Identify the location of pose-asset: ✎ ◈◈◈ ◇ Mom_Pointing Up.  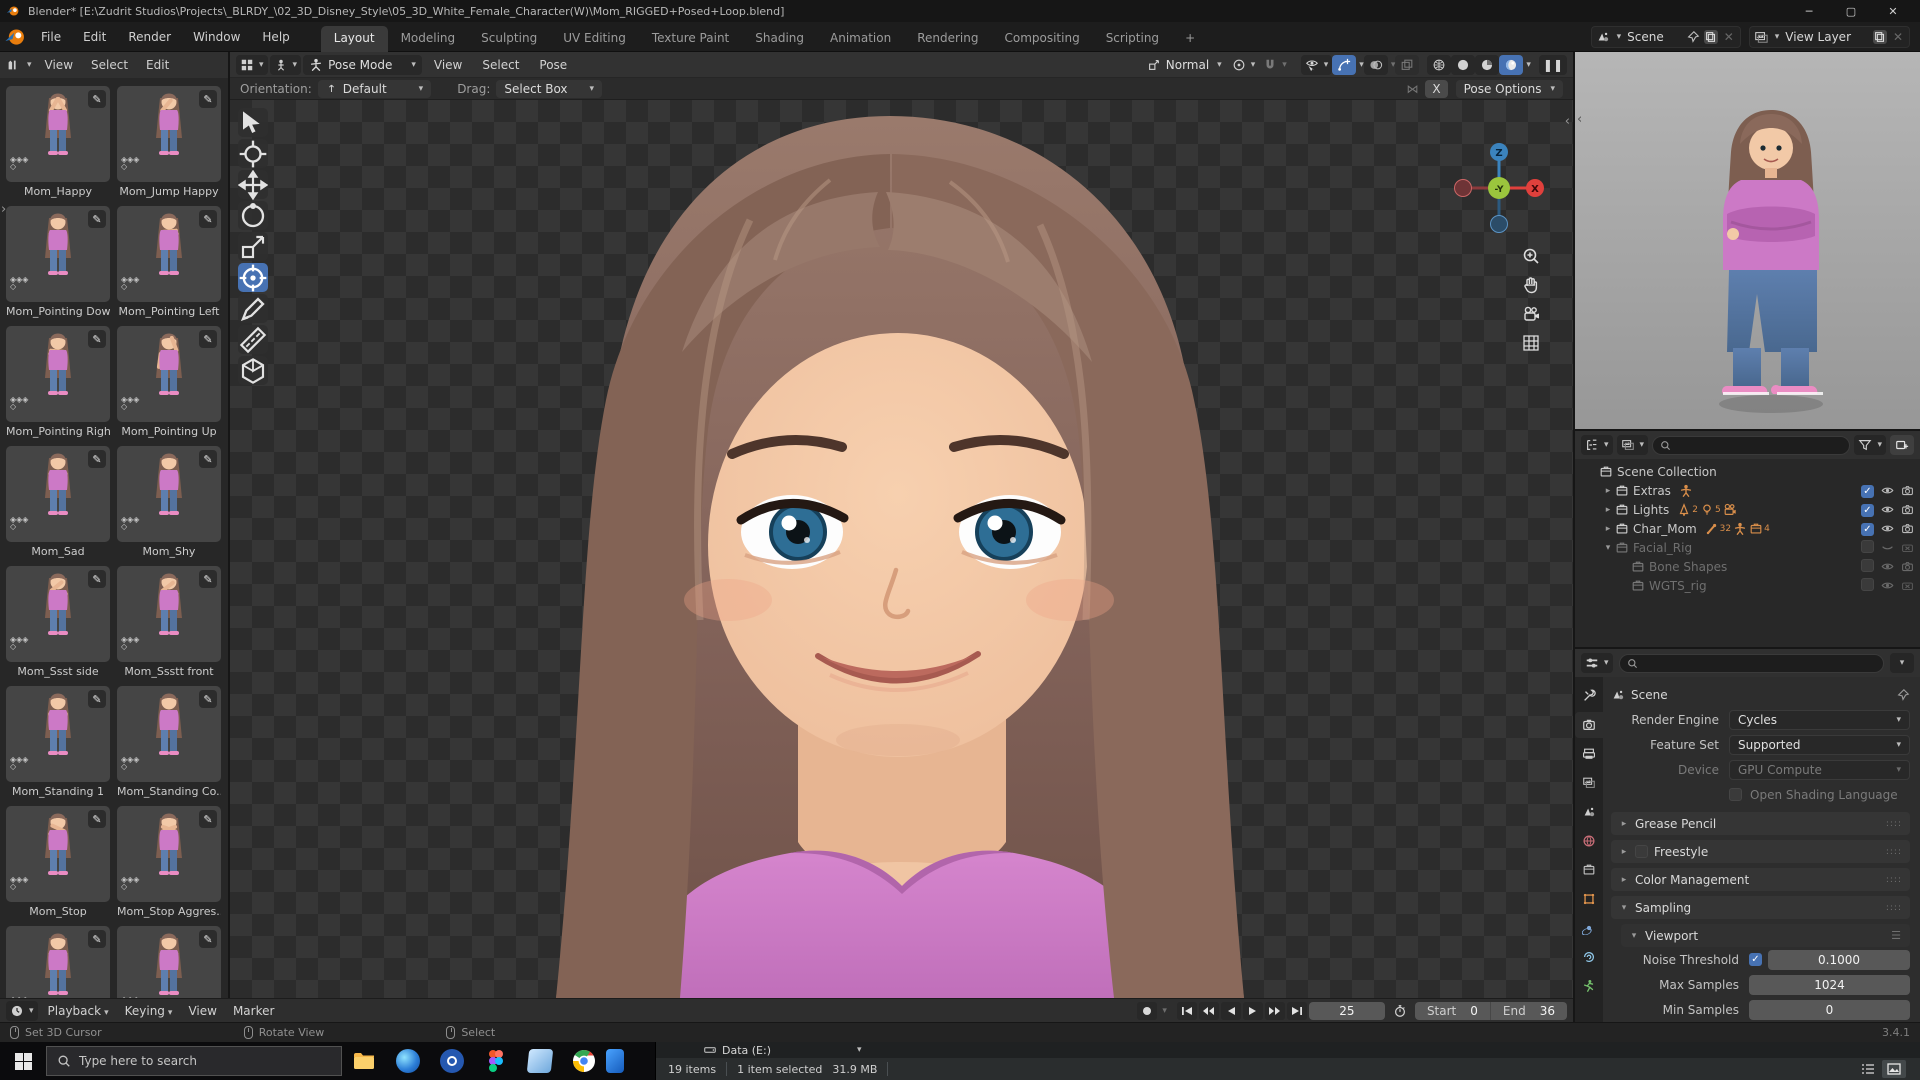
(169, 382).